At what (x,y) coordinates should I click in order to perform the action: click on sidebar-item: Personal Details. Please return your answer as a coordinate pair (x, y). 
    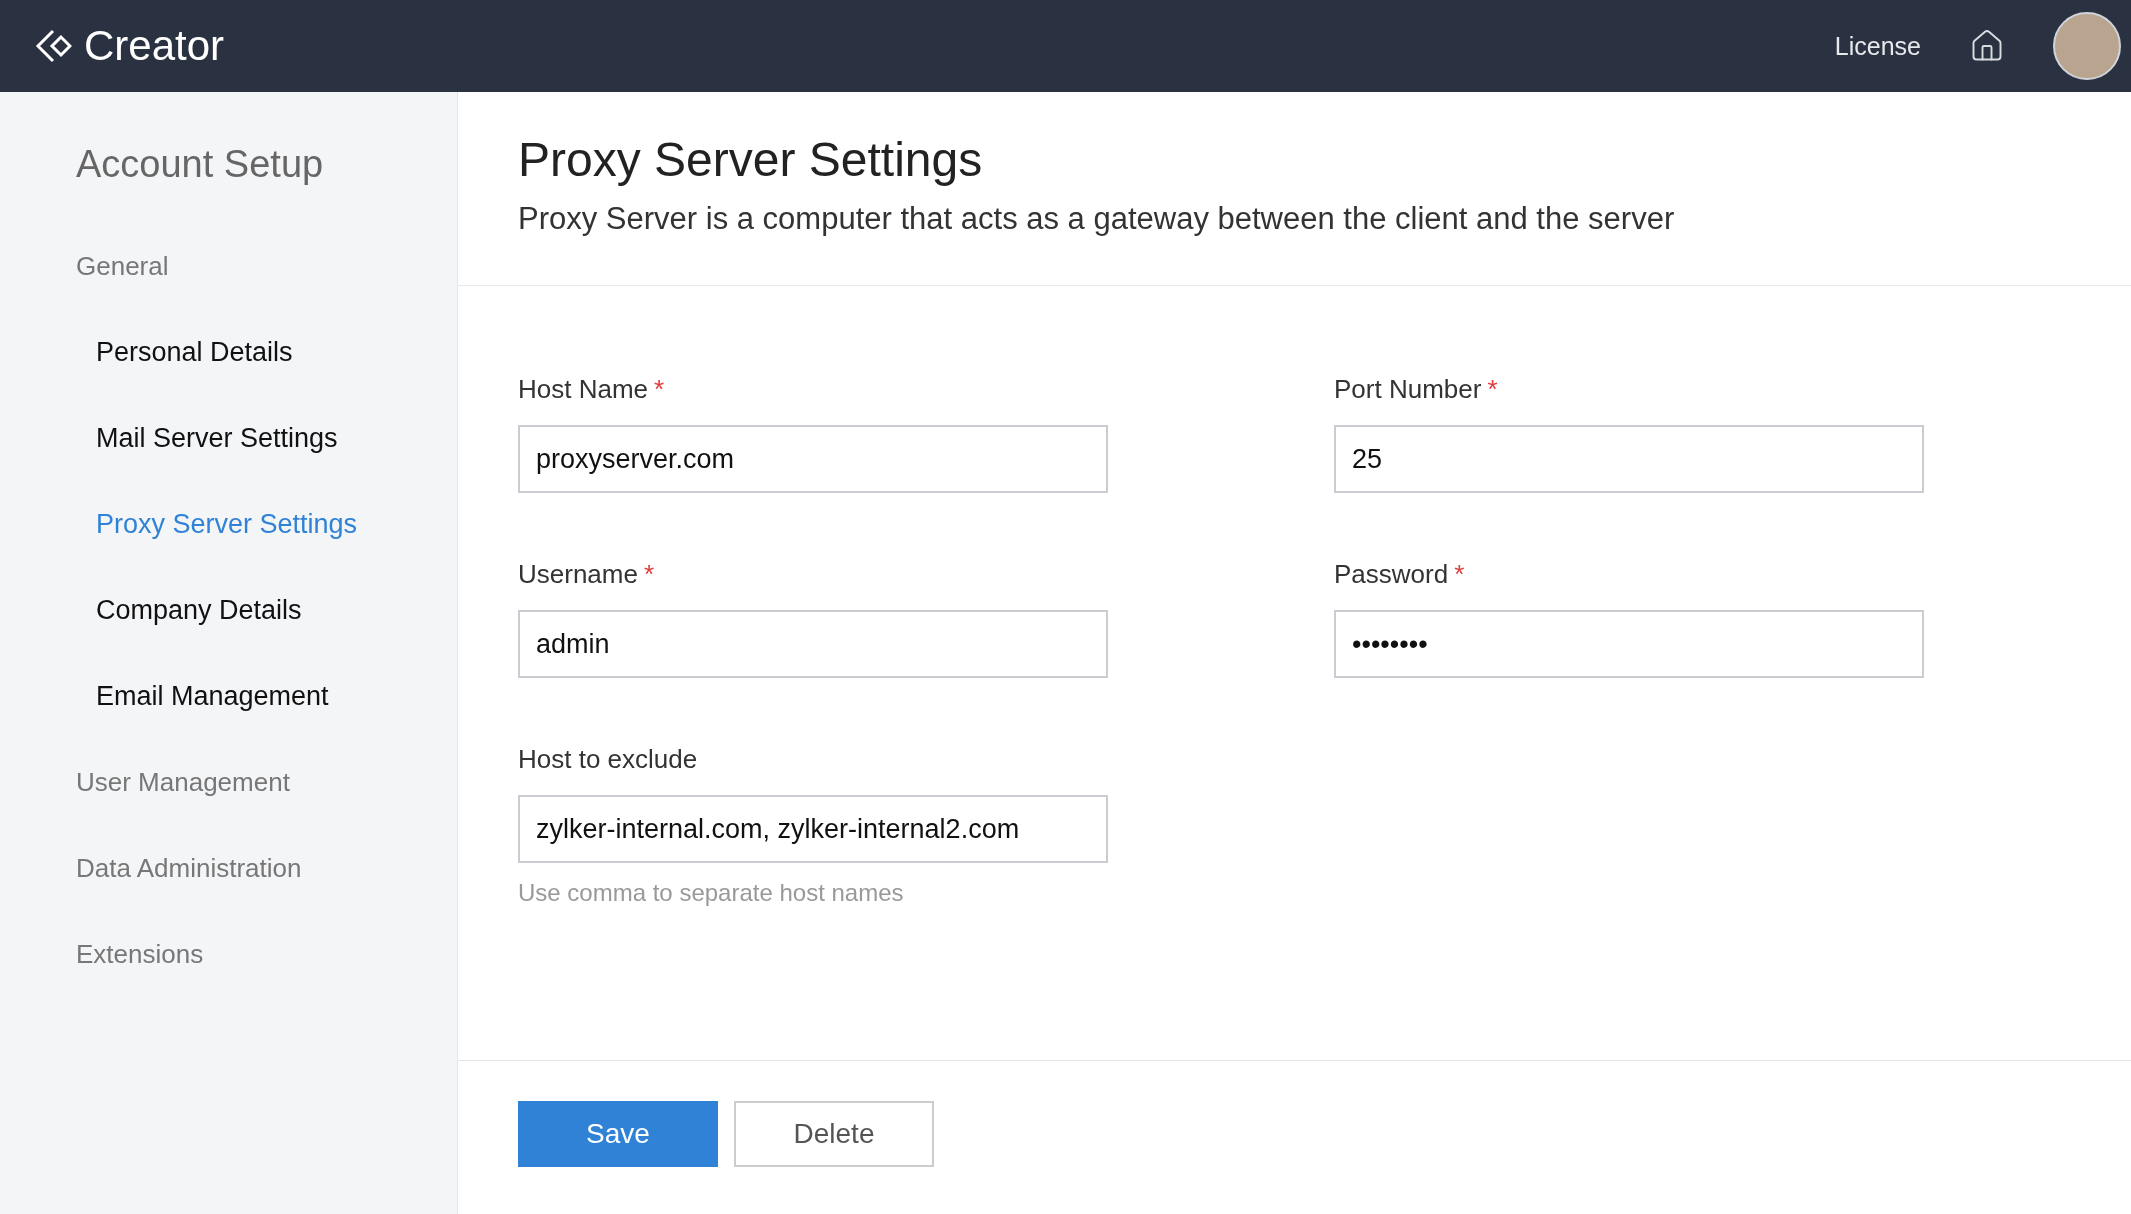
    Looking at the image, I should click on (276, 352).